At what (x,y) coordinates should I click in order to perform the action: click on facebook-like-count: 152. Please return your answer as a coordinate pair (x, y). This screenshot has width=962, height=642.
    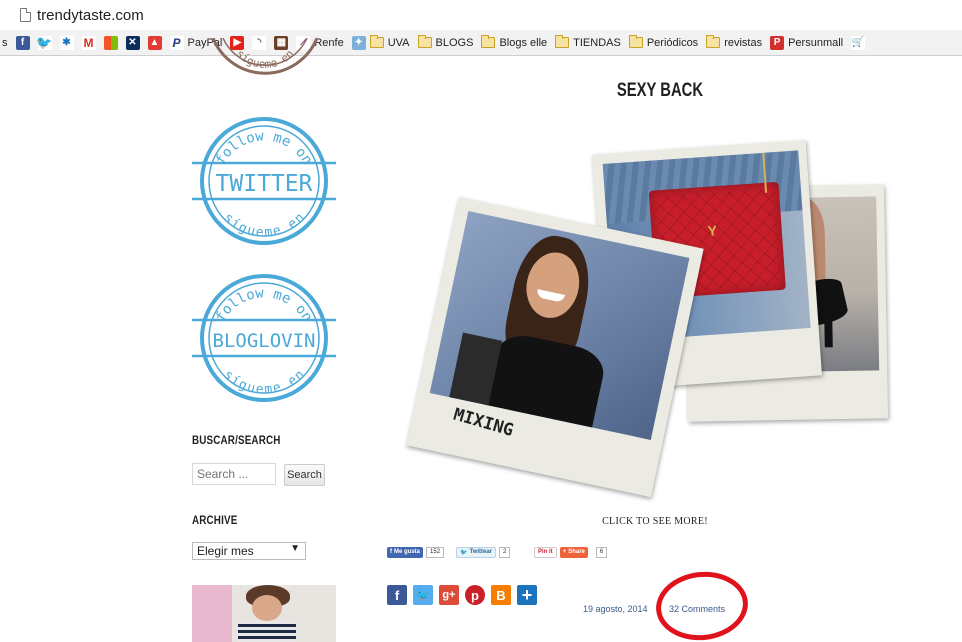
    Looking at the image, I should click on (435, 552).